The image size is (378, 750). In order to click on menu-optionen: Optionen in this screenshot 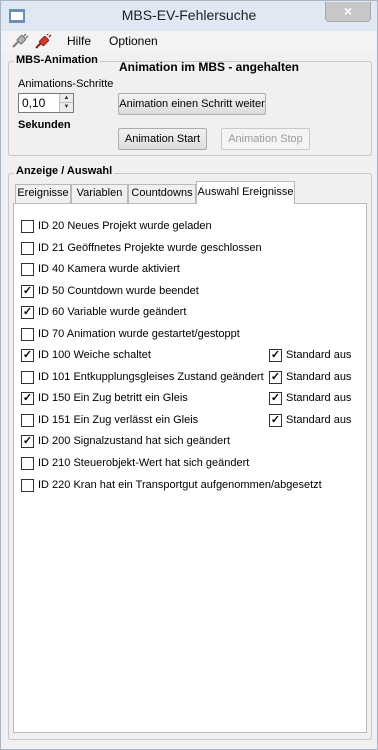, I will do `click(133, 41)`.